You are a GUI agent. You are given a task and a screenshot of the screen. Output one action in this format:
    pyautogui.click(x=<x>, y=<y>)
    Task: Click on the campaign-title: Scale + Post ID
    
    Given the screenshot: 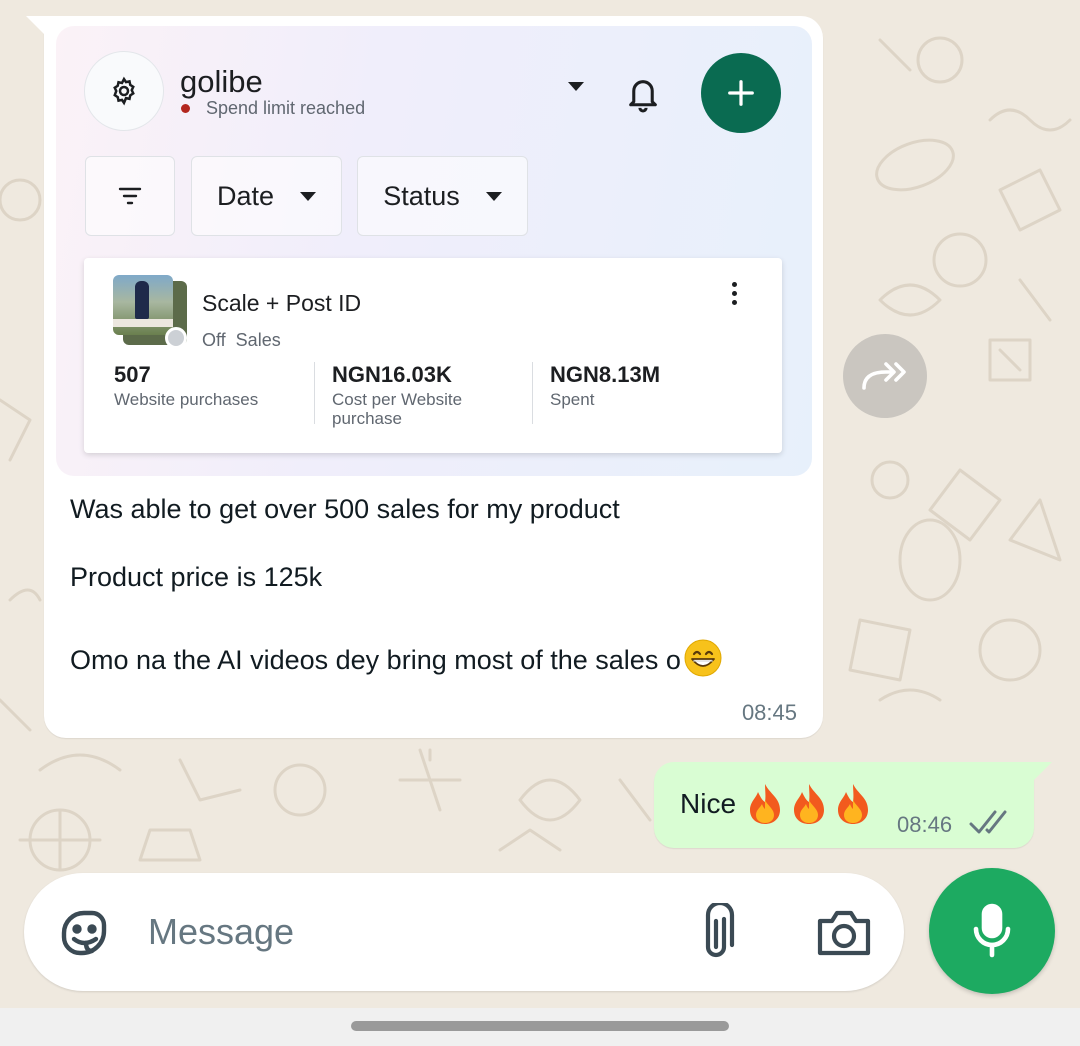 What is the action you would take?
    pyautogui.click(x=282, y=303)
    